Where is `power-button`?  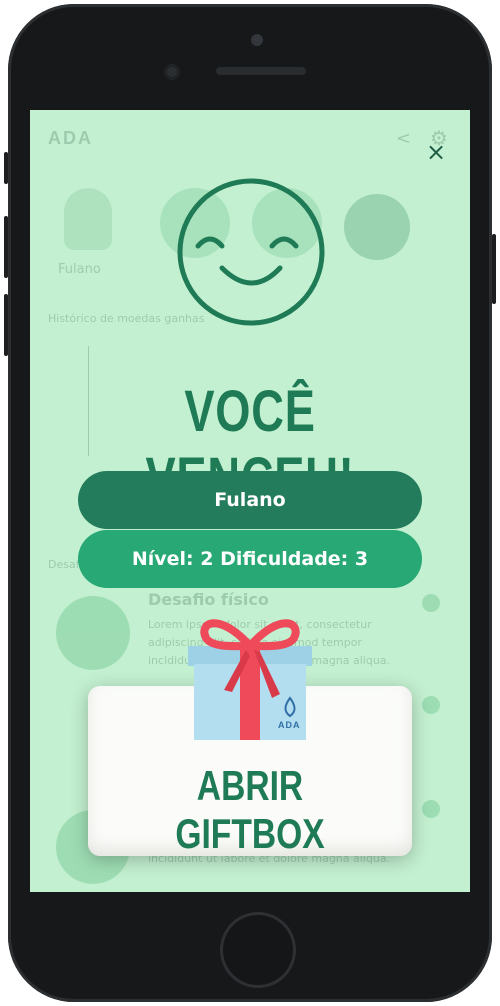 power-button is located at coordinates (494, 269).